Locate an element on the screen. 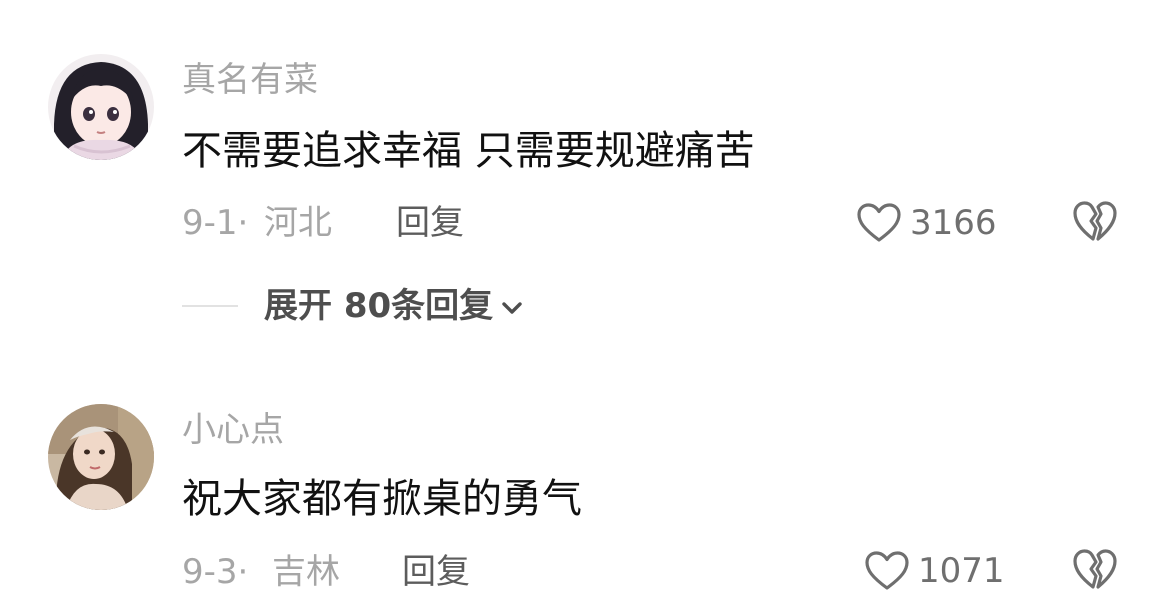 The width and height of the screenshot is (1170, 613). like-button: 1071 is located at coordinates (934, 571).